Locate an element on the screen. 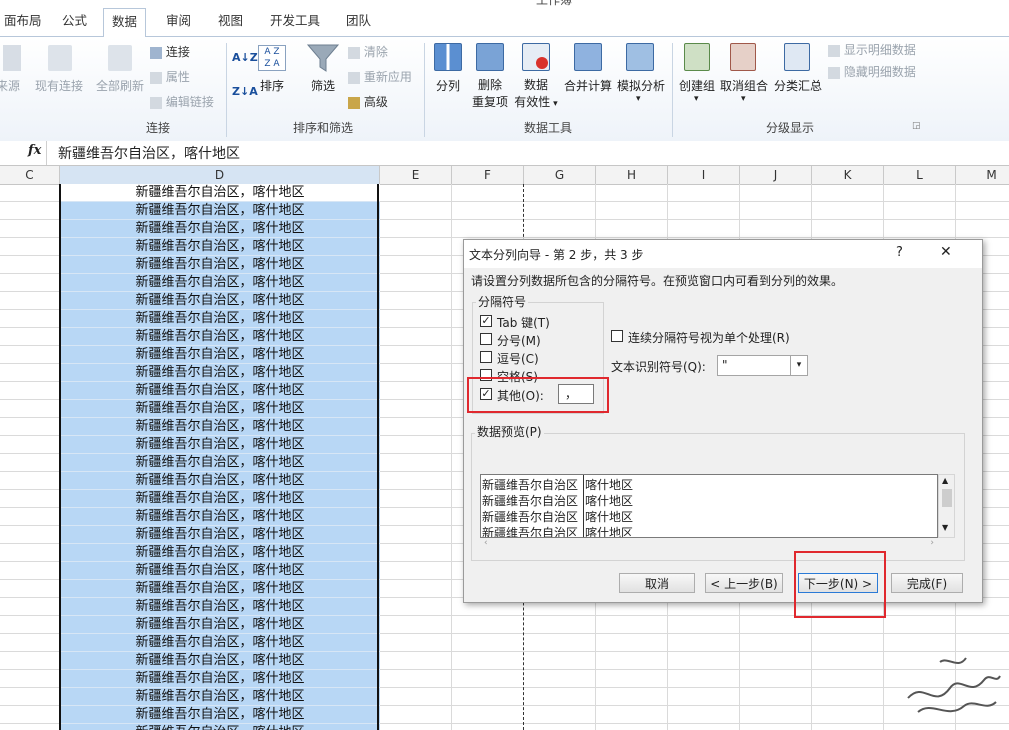  ungroup-button: 取消组合 is located at coordinates (744, 85).